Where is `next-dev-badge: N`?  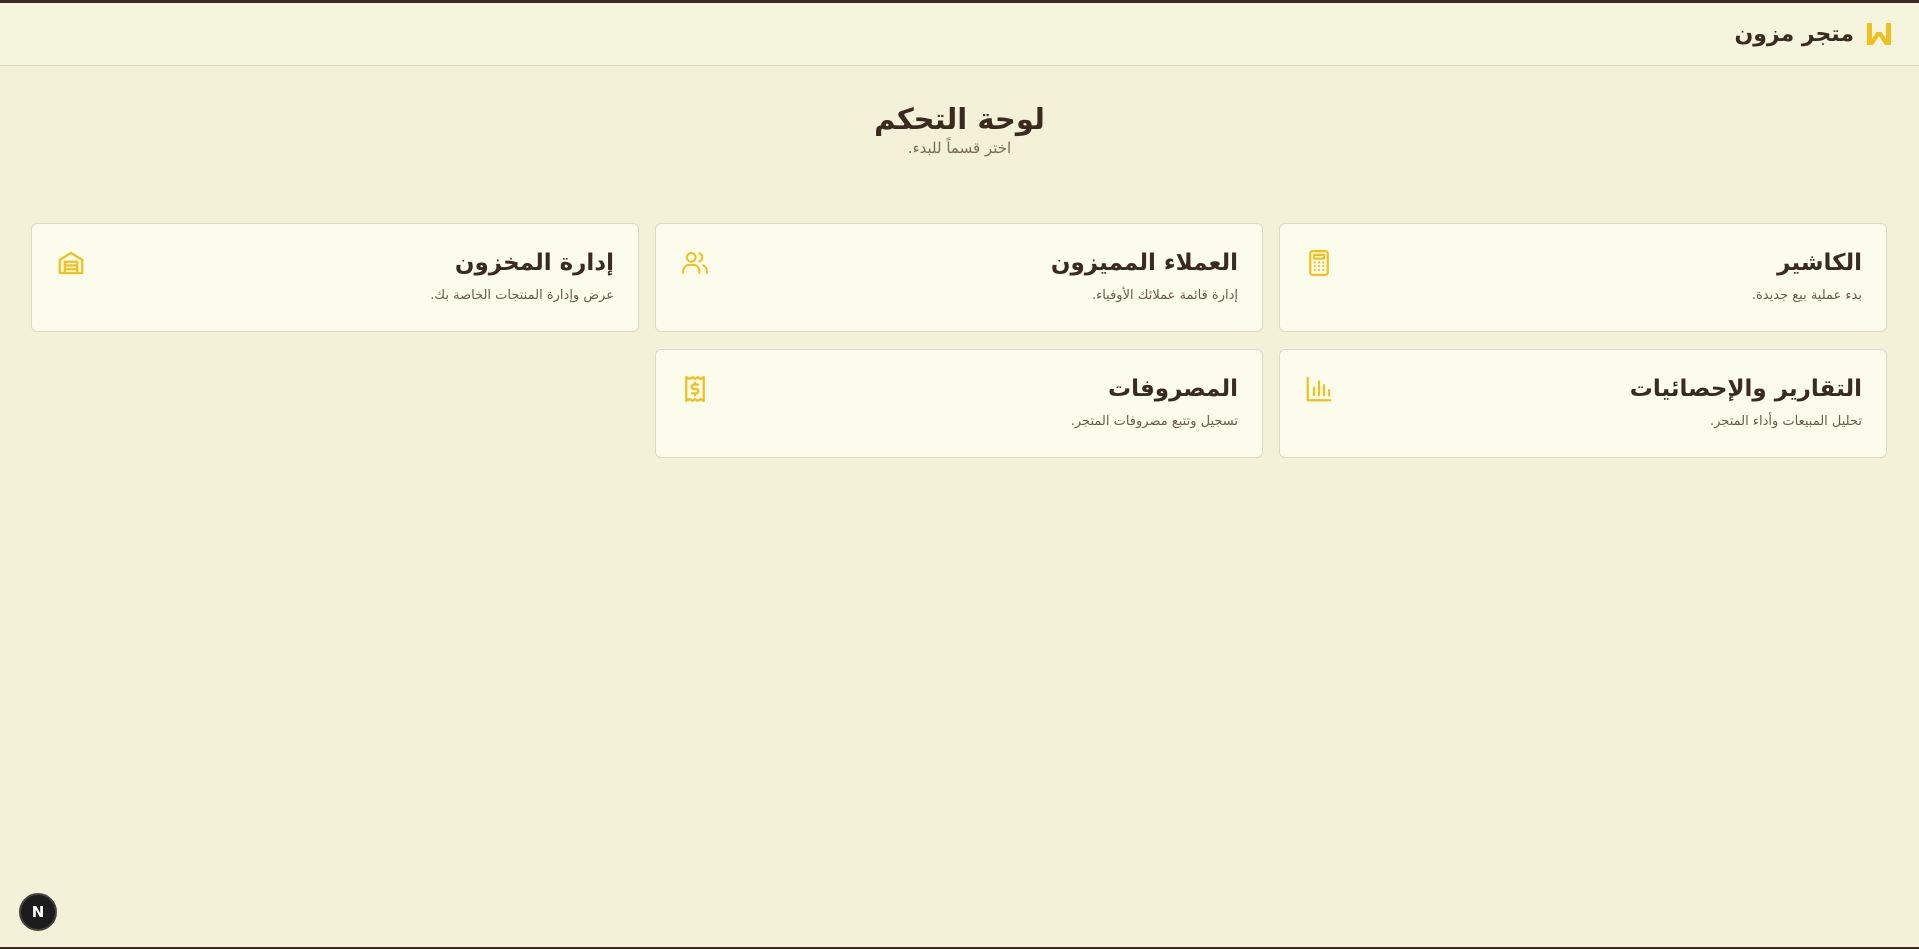
next-dev-badge: N is located at coordinates (38, 912).